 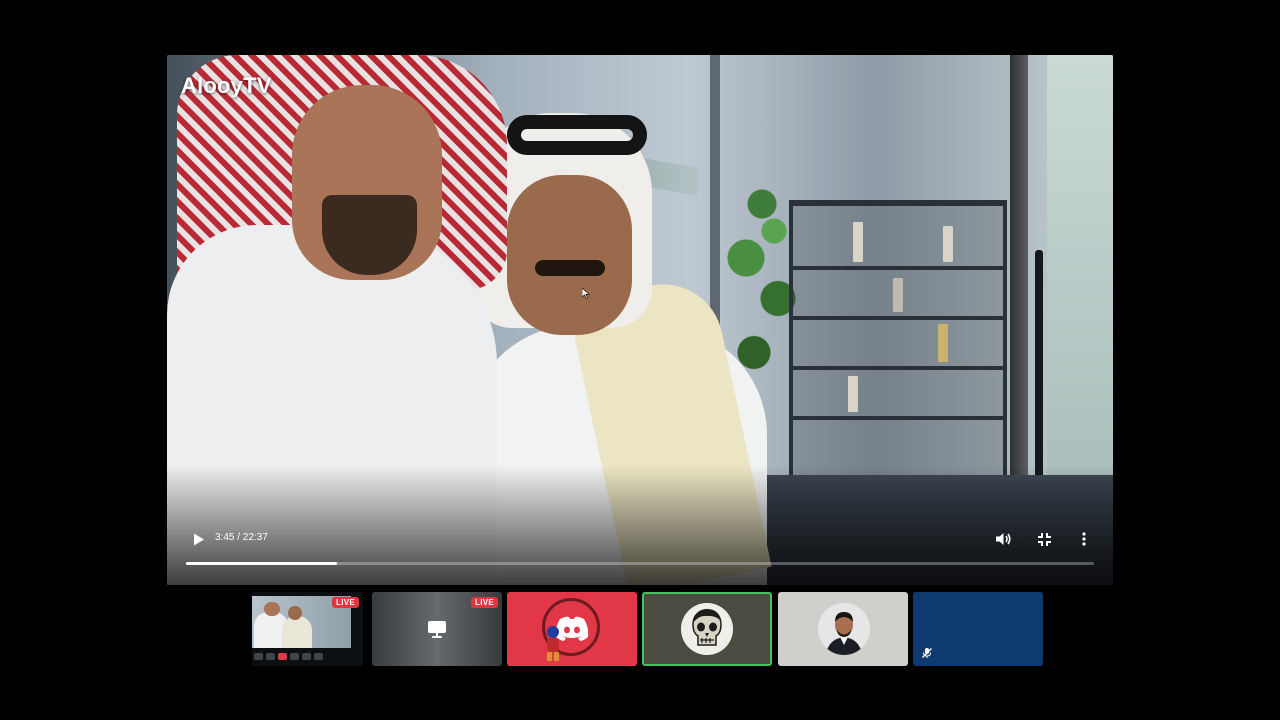 I want to click on time-display: 3:45 / 22:37, so click(x=241, y=537).